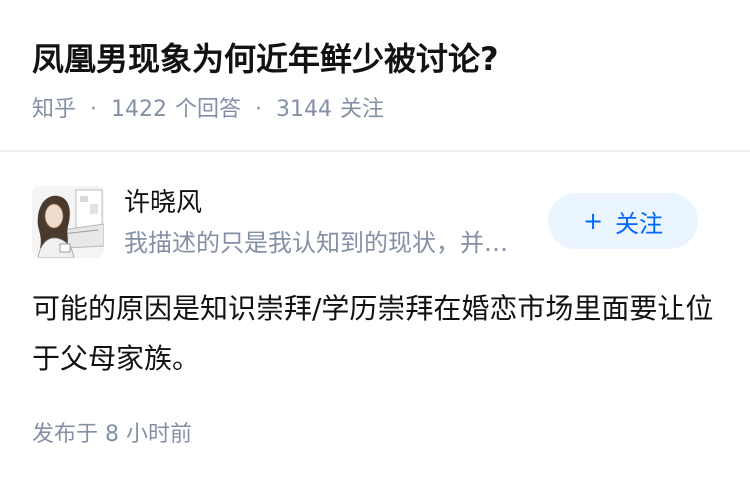  I want to click on plus-icon: +, so click(593, 221).